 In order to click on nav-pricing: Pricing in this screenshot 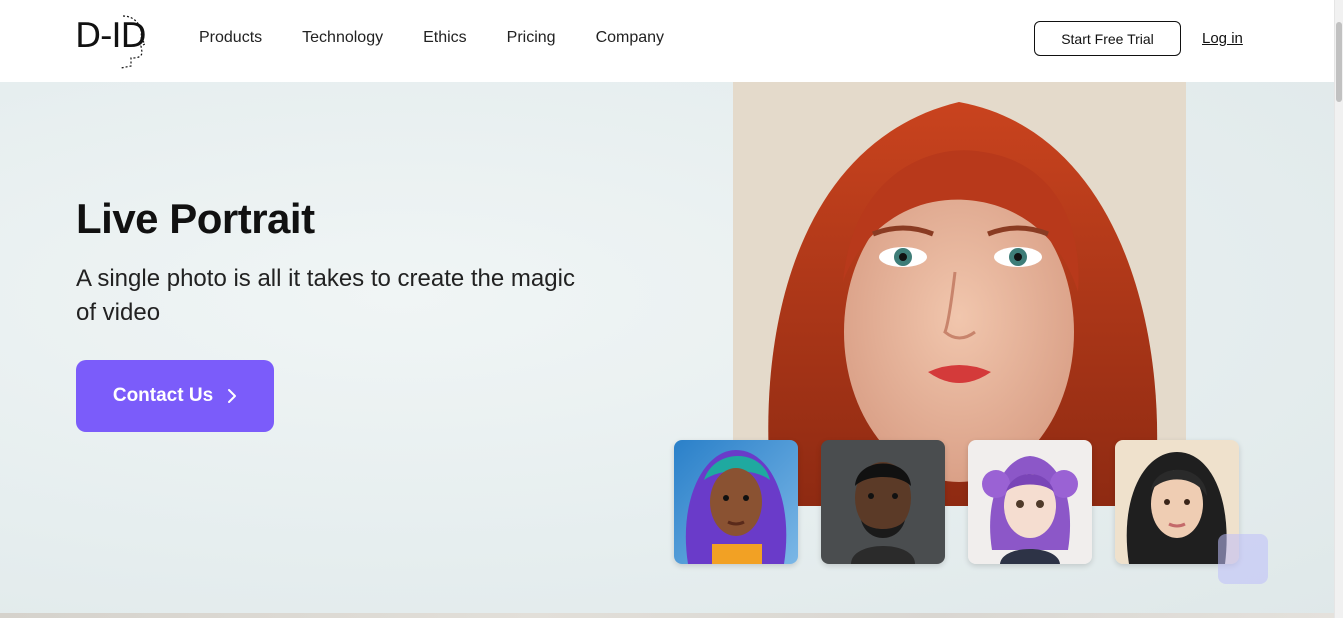, I will do `click(531, 38)`.